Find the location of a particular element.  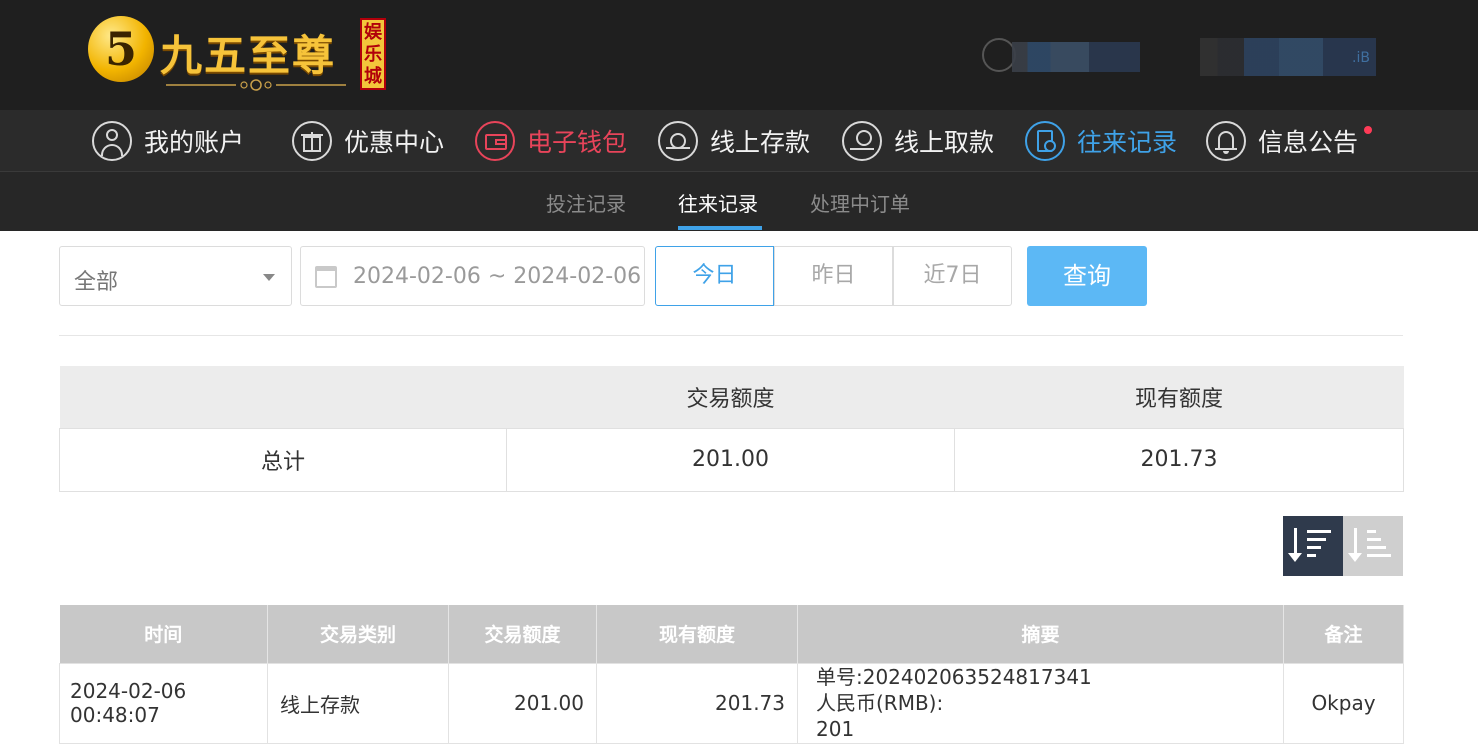

sub-nav: 投注记录 往来记录 处理中订单 is located at coordinates (739, 201).